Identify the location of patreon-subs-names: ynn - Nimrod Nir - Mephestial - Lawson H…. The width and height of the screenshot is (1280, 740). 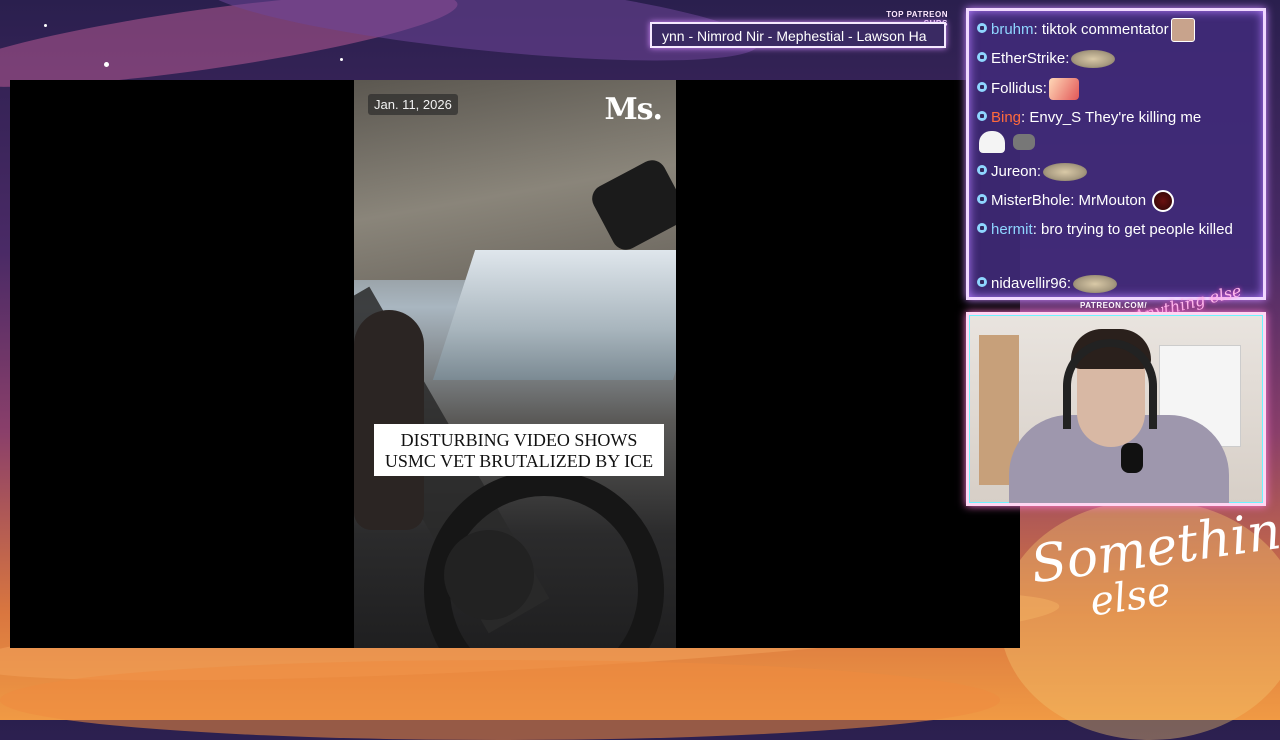
(794, 36).